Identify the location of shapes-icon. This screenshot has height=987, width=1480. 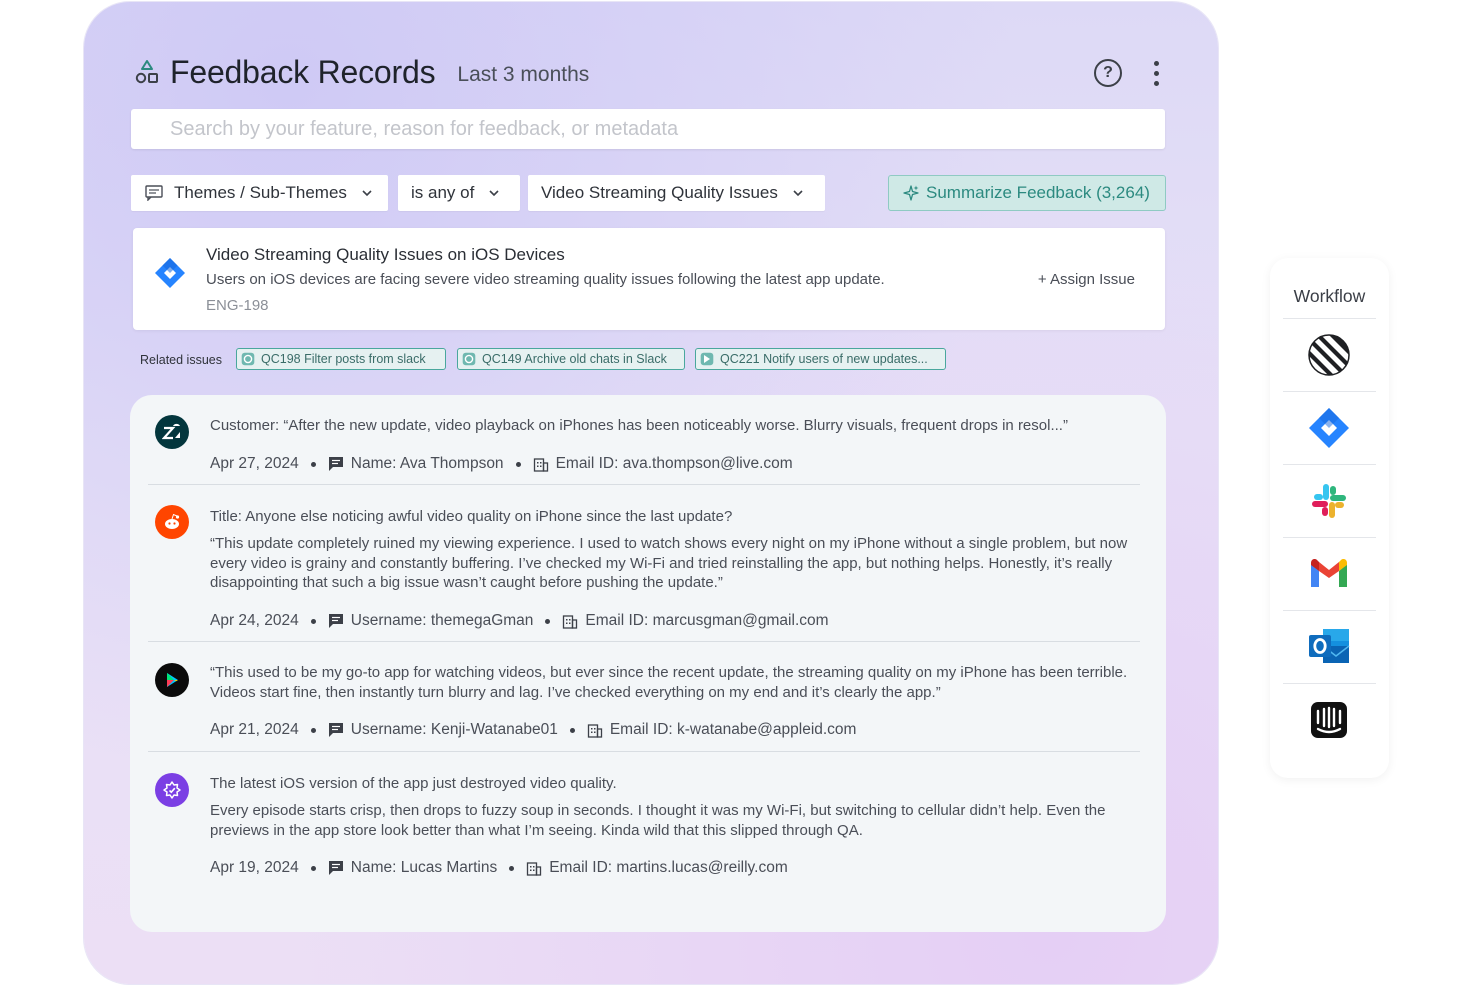
(146, 72).